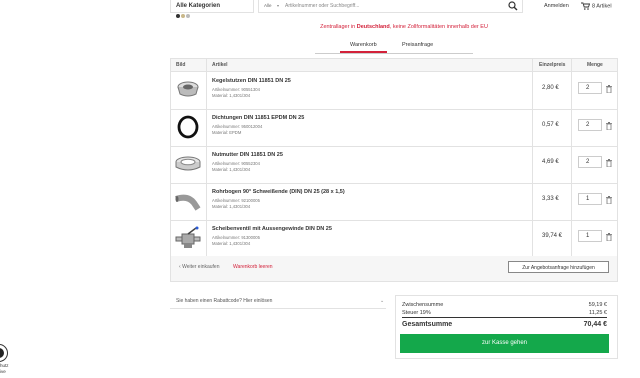 The width and height of the screenshot is (640, 378). I want to click on unit-price: 0,57 €, so click(550, 125).